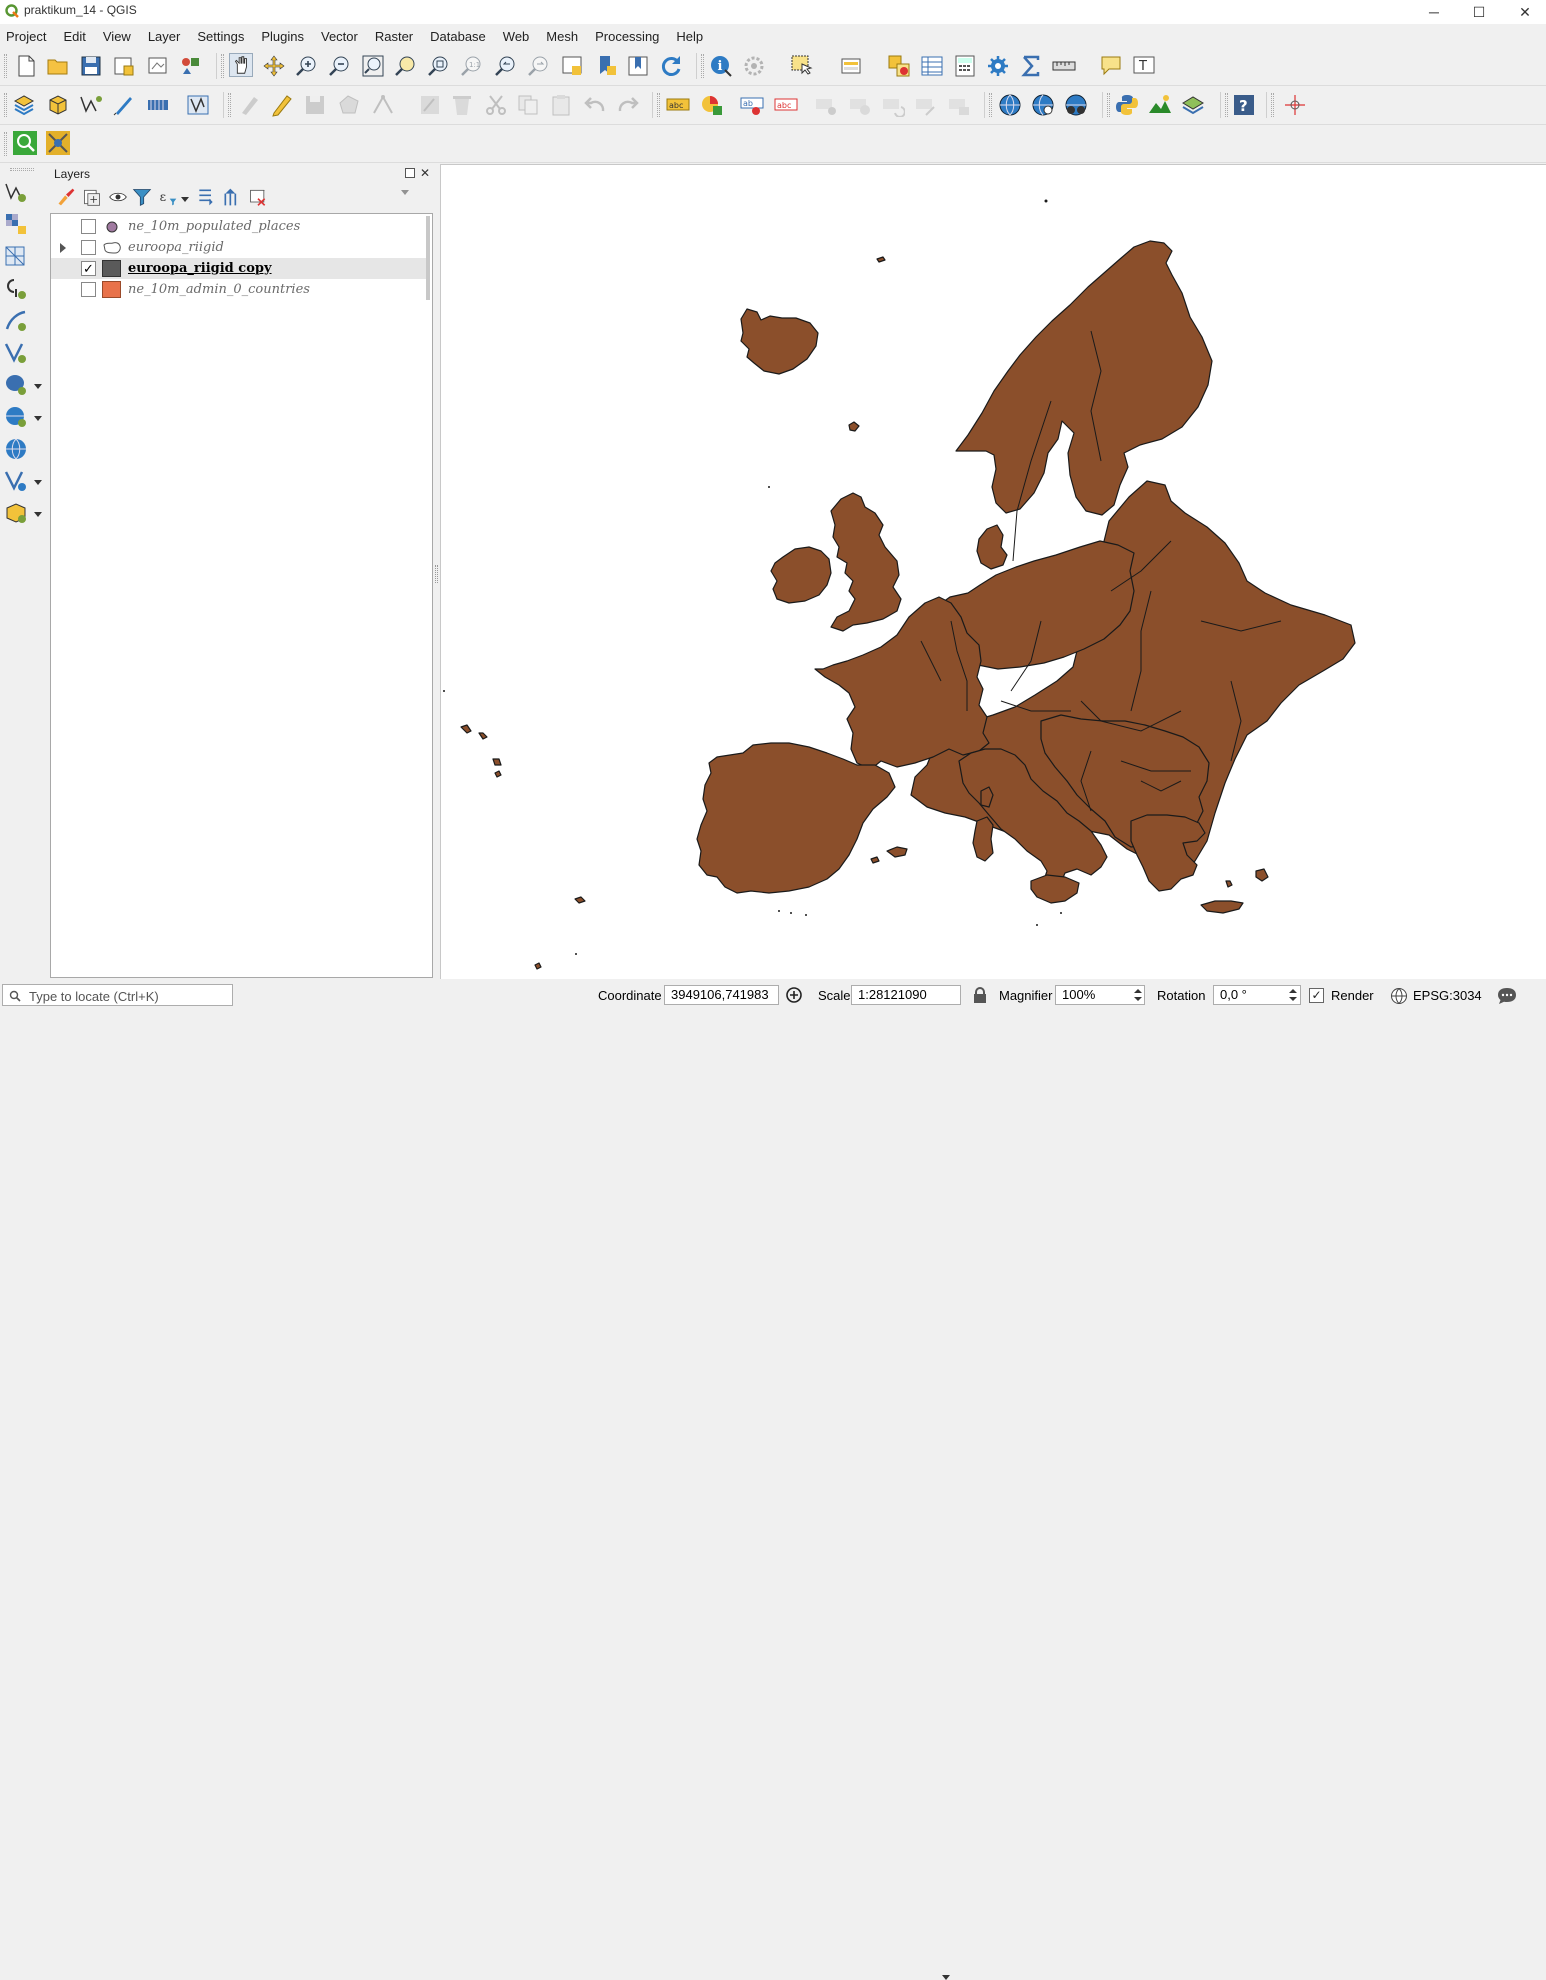 The width and height of the screenshot is (1546, 1980). Describe the element at coordinates (250, 105) in the screenshot. I see `current-edits-icon` at that location.